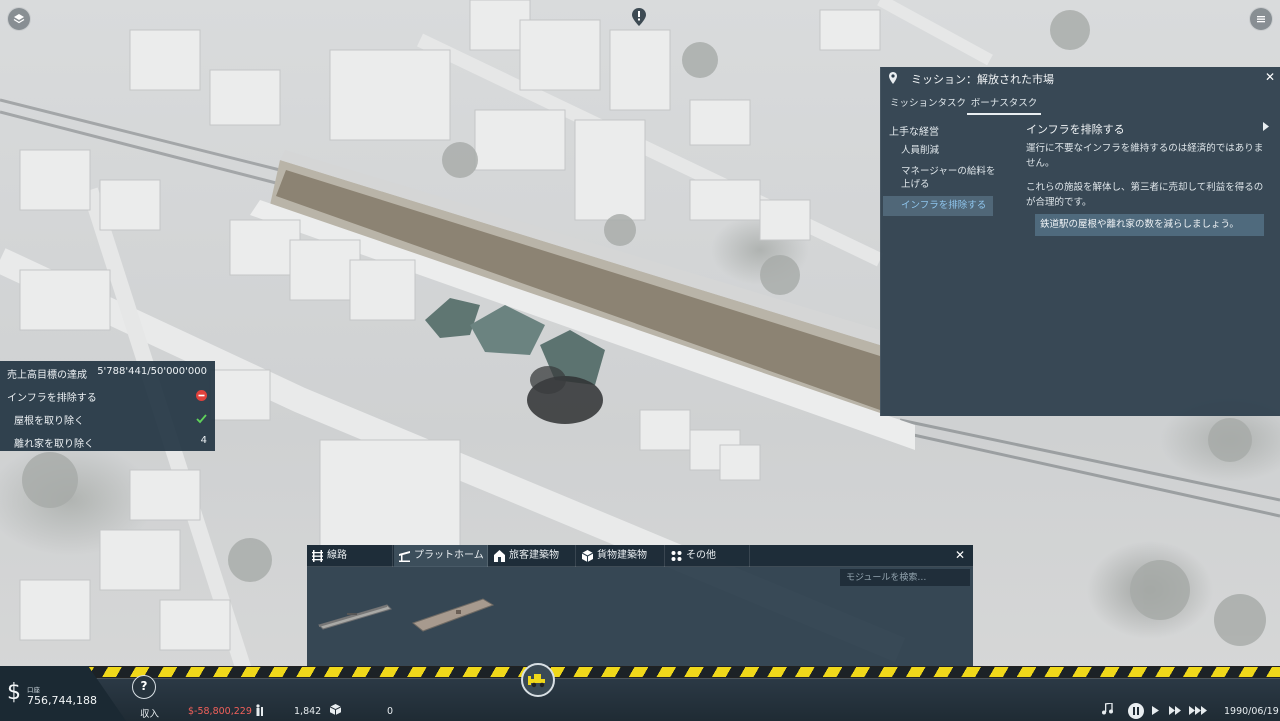 This screenshot has height=721, width=1280. I want to click on pause-button, so click(1136, 711).